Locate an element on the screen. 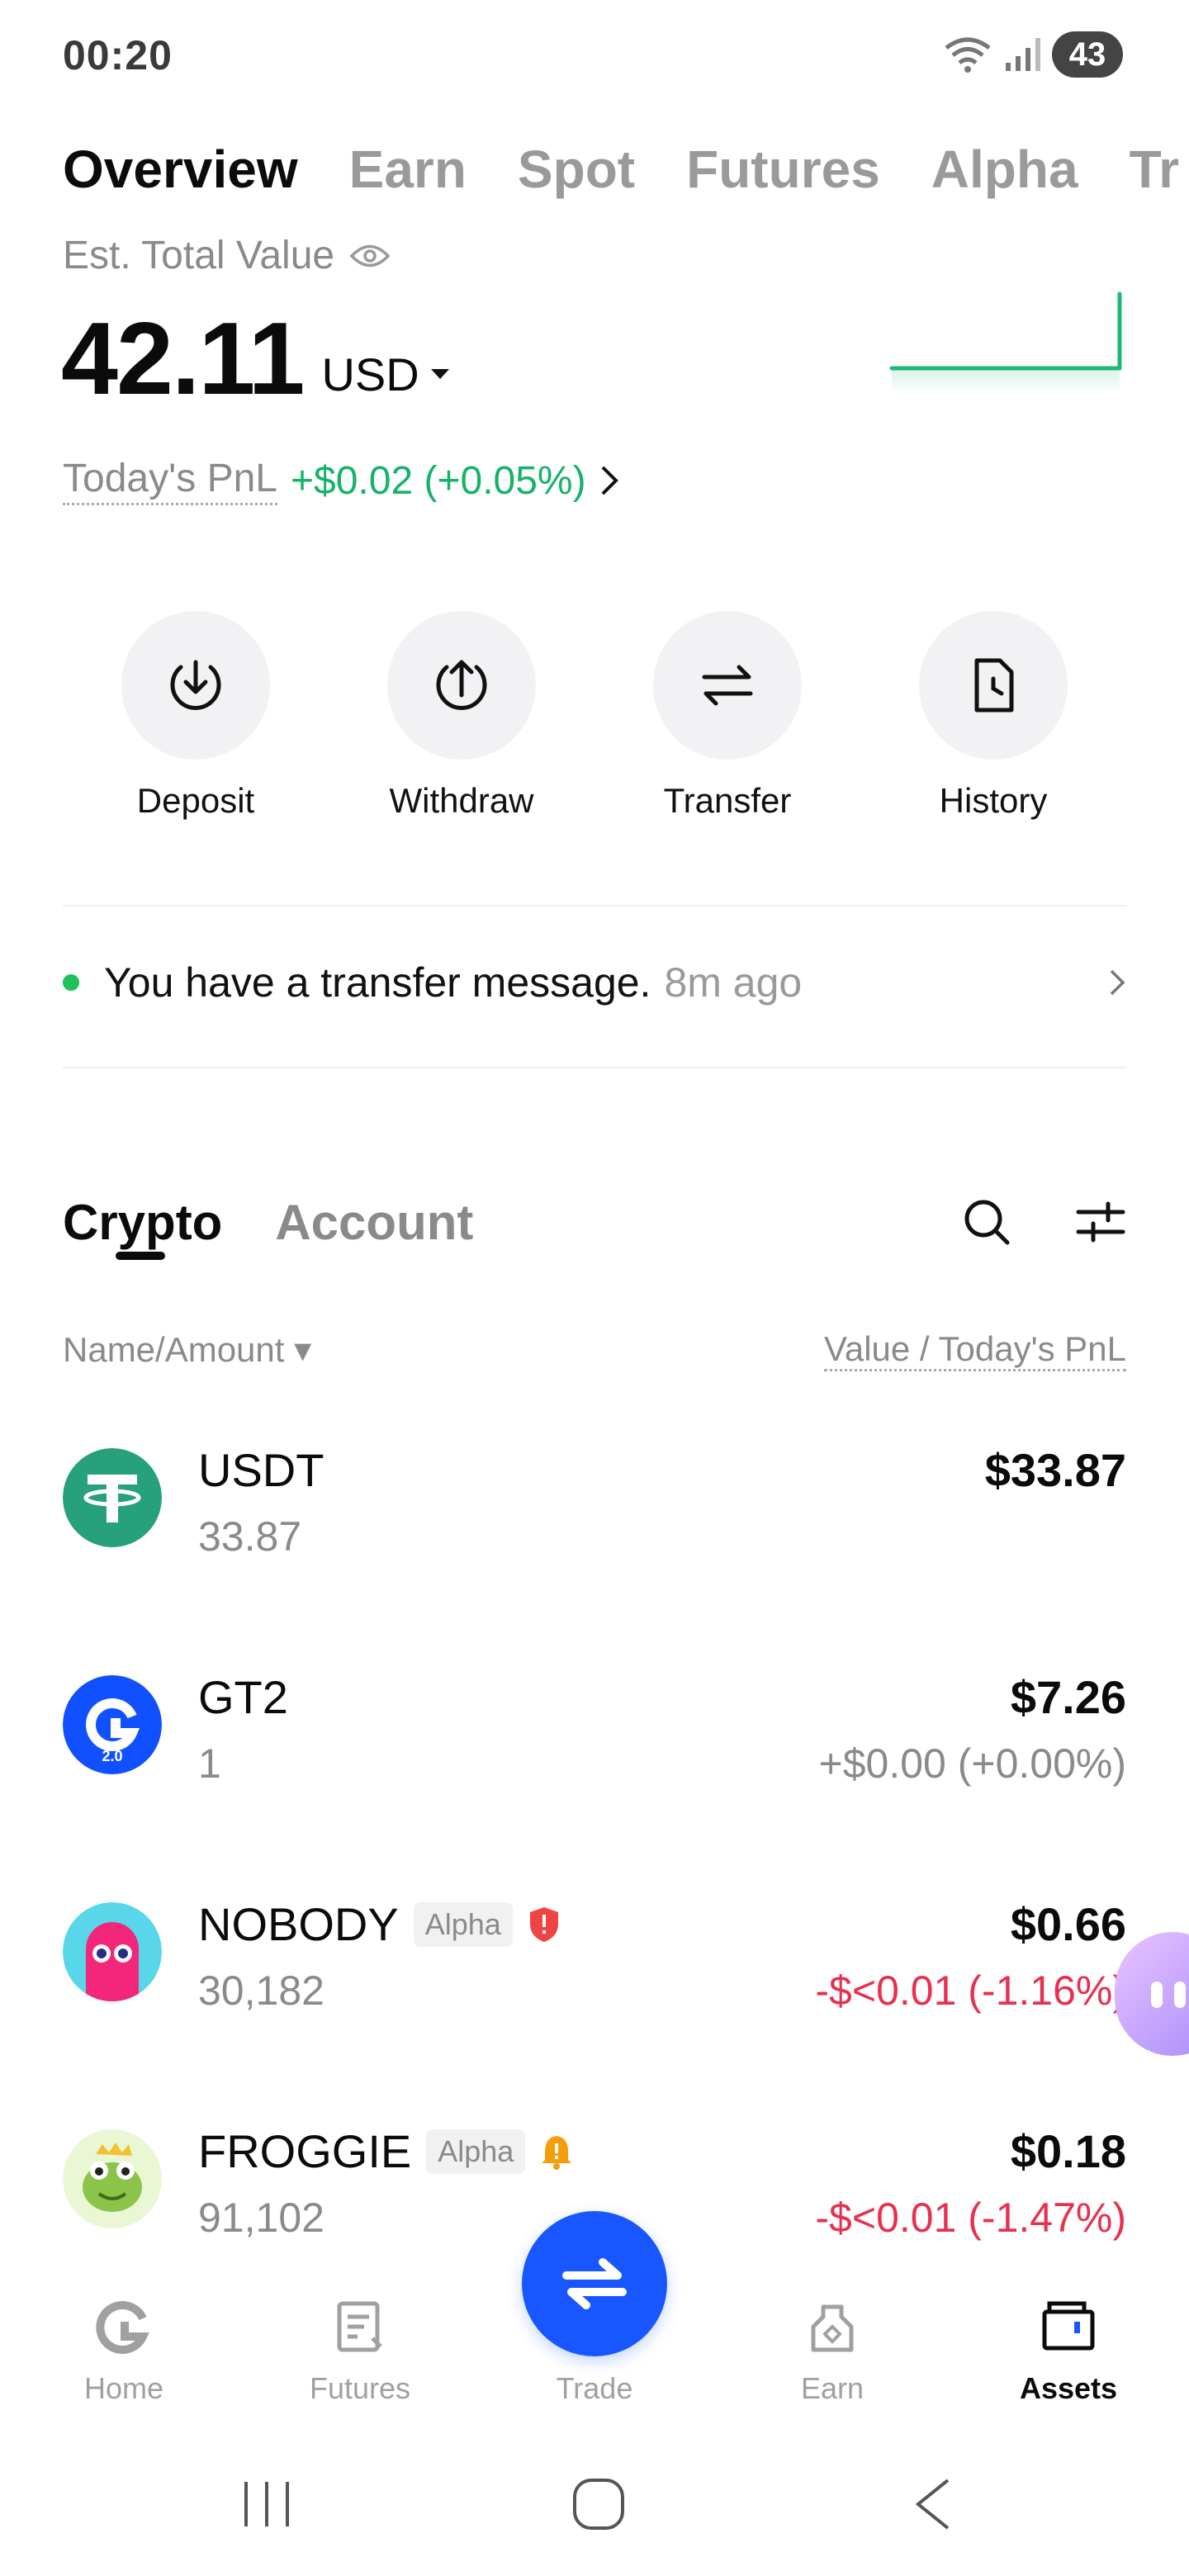 The height and width of the screenshot is (2576, 1189). asset-row-gt2: 2.0 GT2 1 $7.26 +$0.00 (+0.00%) is located at coordinates (594, 1760).